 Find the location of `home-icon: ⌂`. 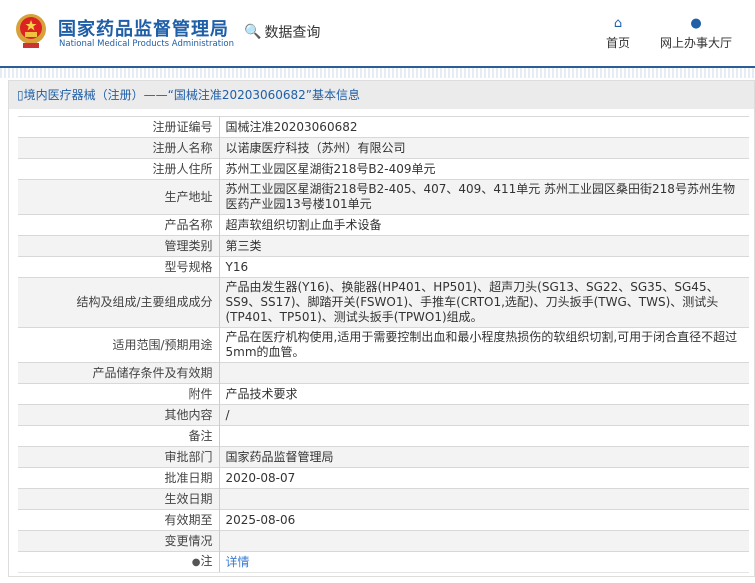

home-icon: ⌂ is located at coordinates (618, 23).